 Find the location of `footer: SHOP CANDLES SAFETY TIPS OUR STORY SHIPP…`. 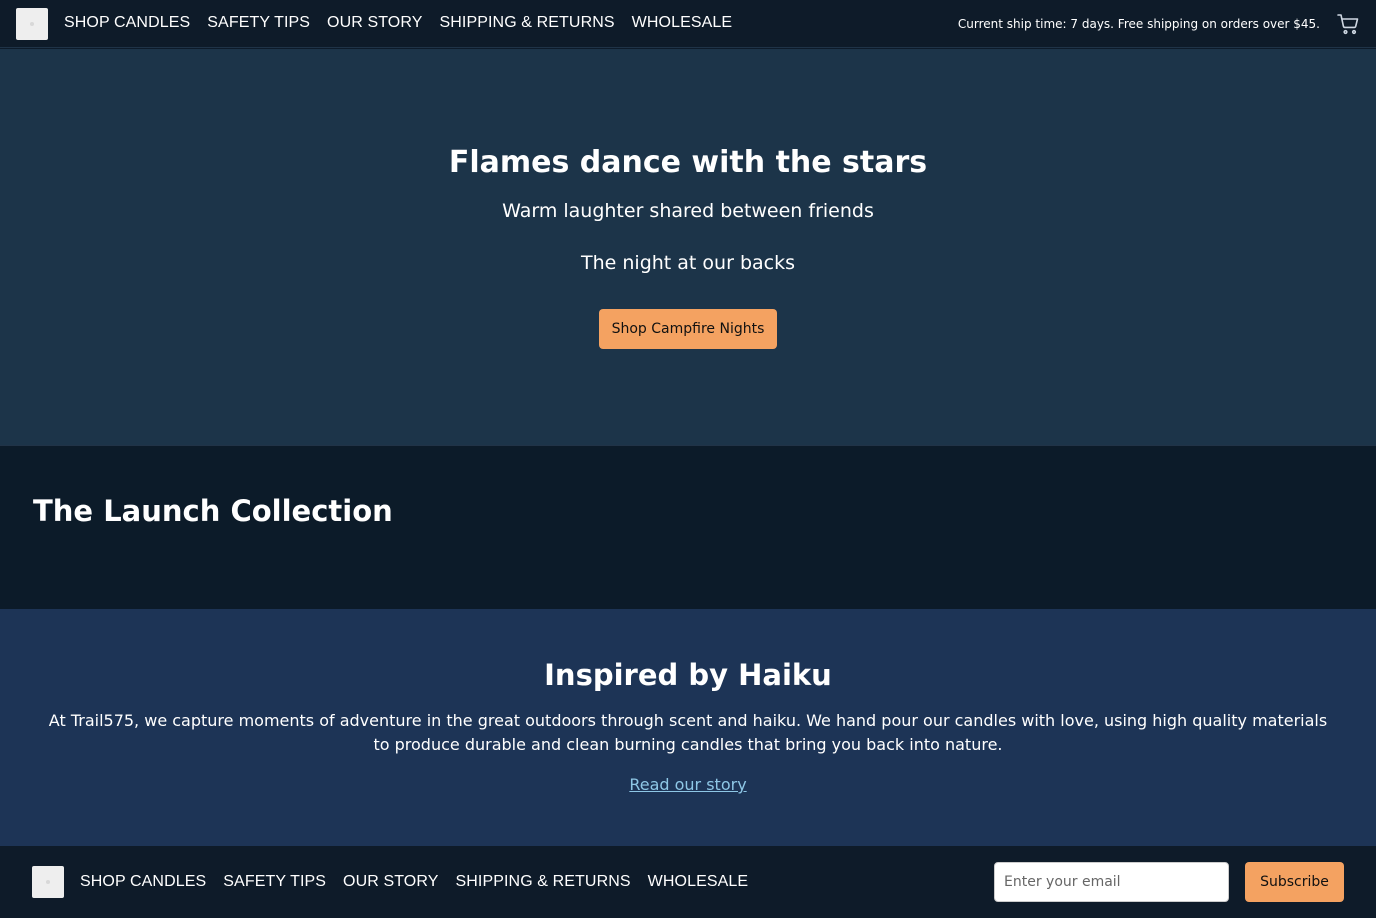

footer: SHOP CANDLES SAFETY TIPS OUR STORY SHIPP… is located at coordinates (688, 882).